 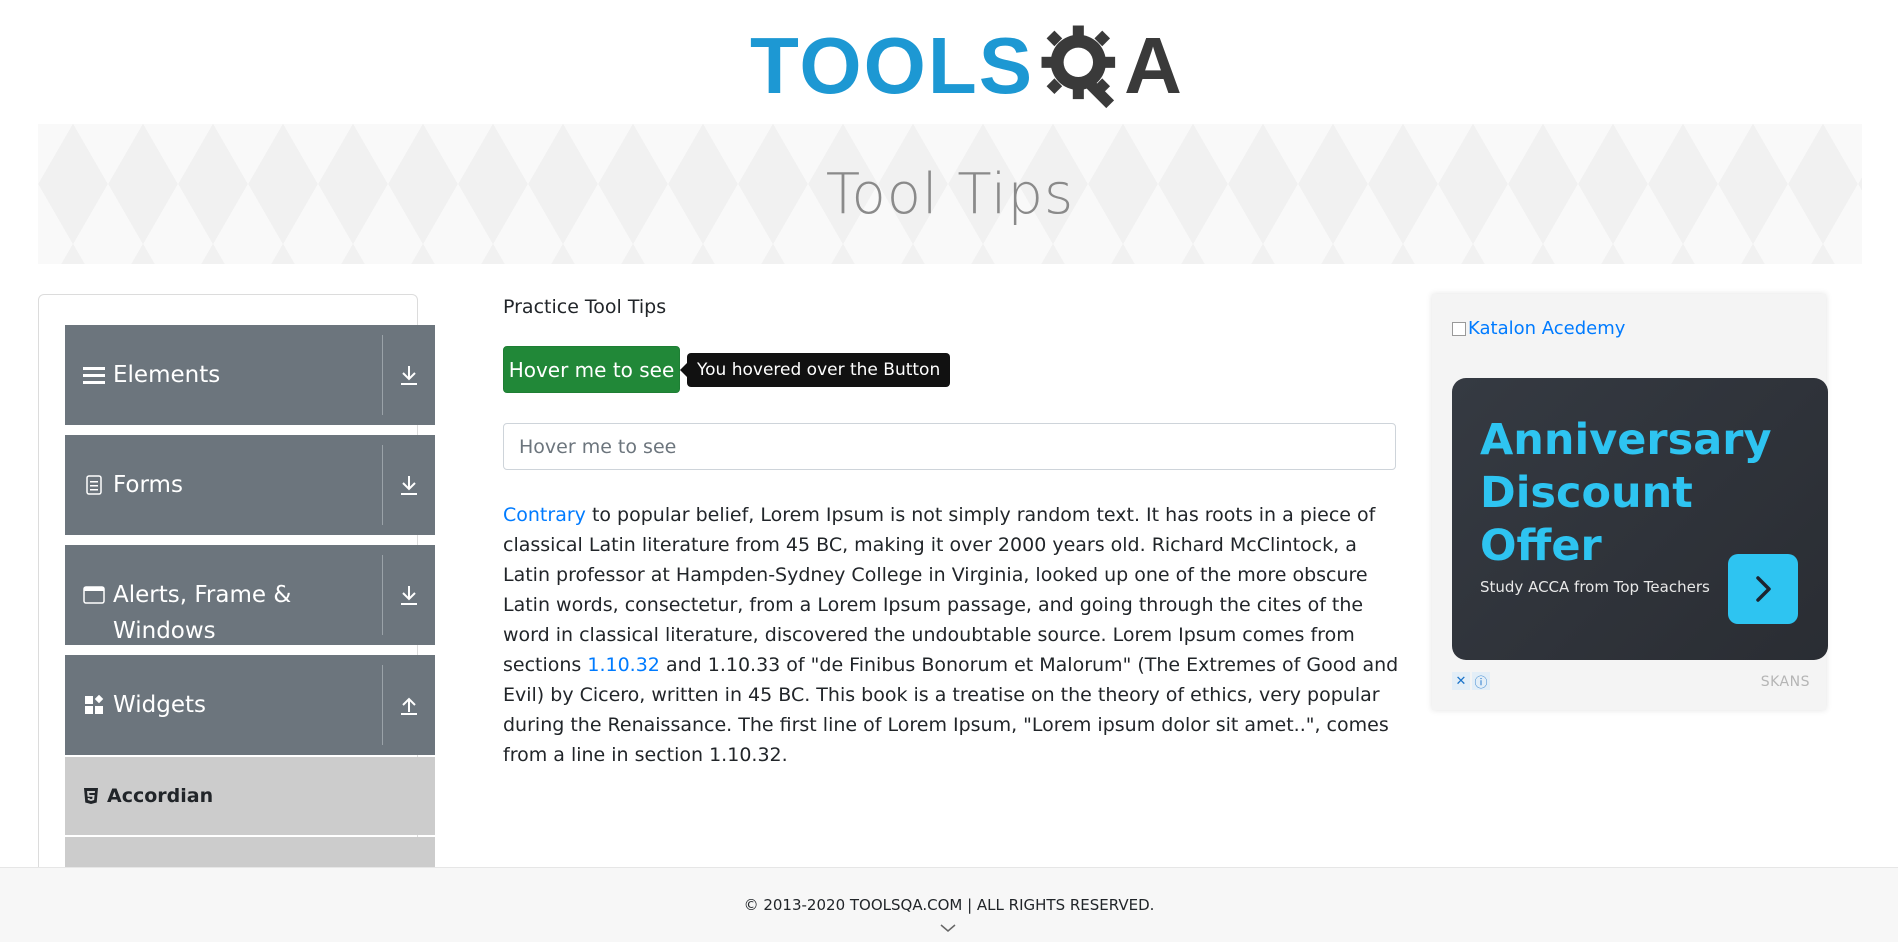 What do you see at coordinates (409, 705) in the screenshot?
I see `upload-arrow-icon` at bounding box center [409, 705].